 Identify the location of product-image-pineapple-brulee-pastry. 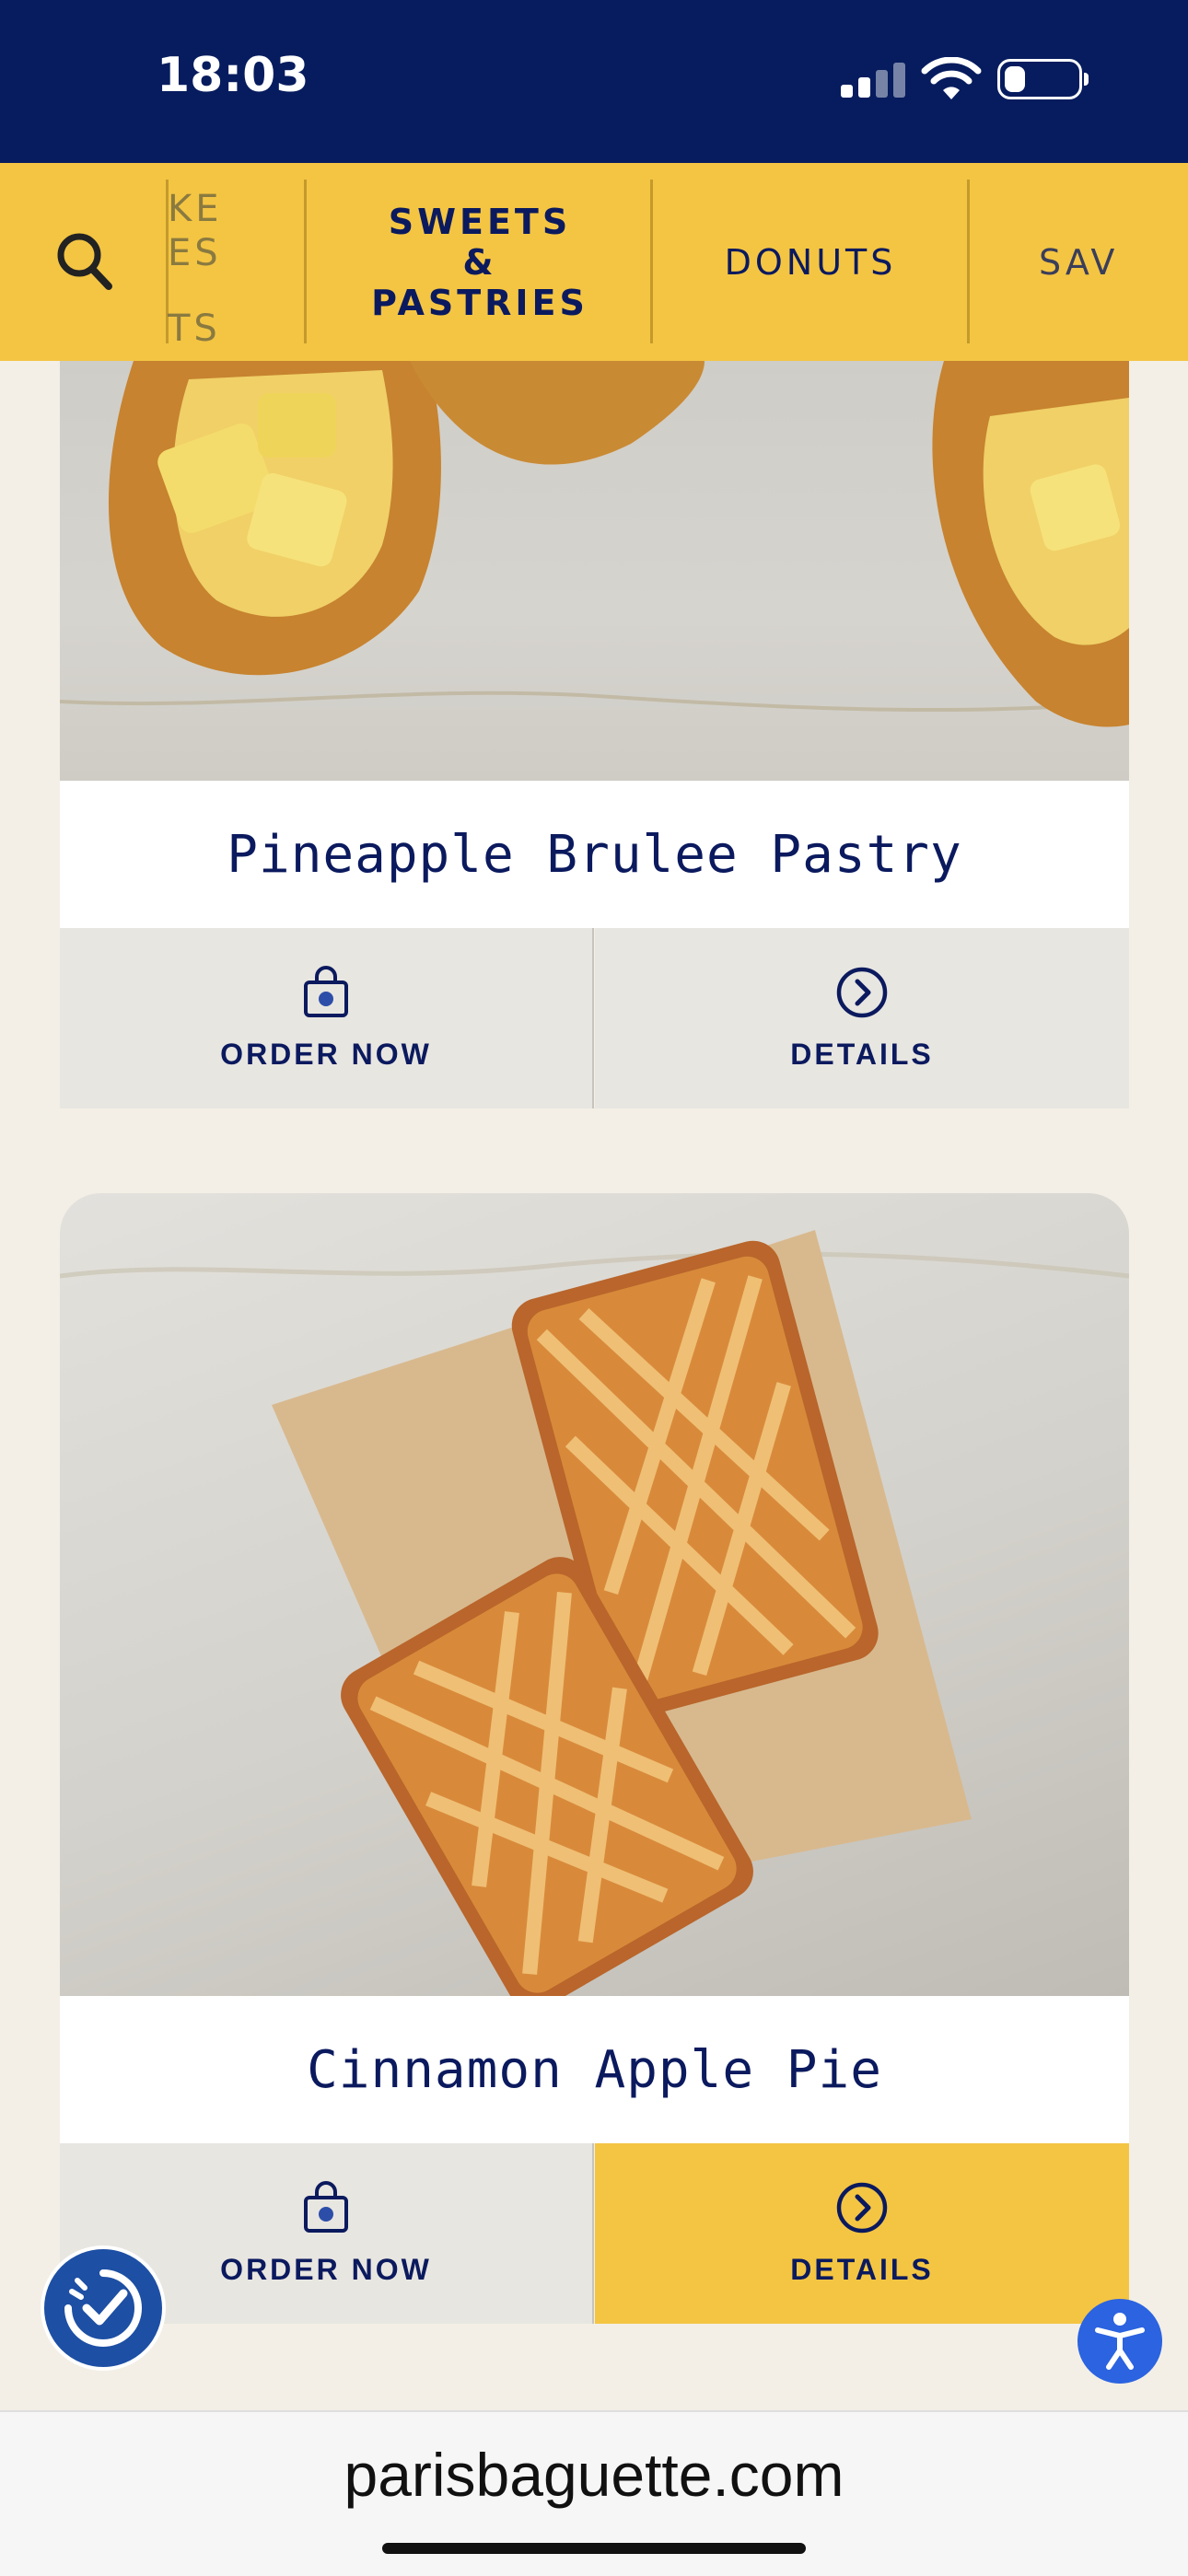
(594, 571).